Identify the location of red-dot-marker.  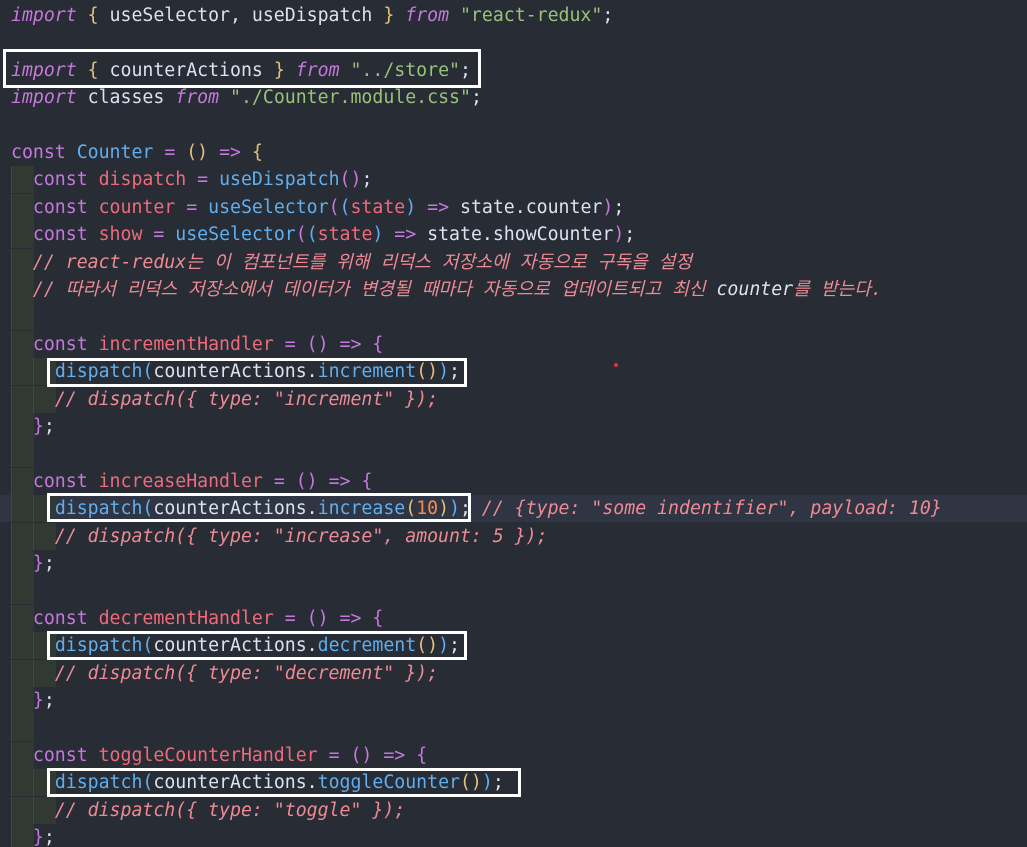
(616, 365).